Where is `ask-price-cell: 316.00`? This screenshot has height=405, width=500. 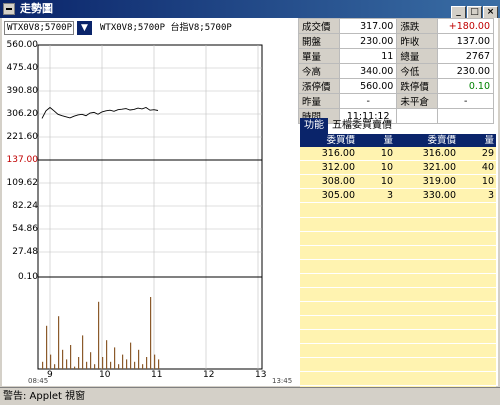
ask-price-cell: 316.00 is located at coordinates (439, 153).